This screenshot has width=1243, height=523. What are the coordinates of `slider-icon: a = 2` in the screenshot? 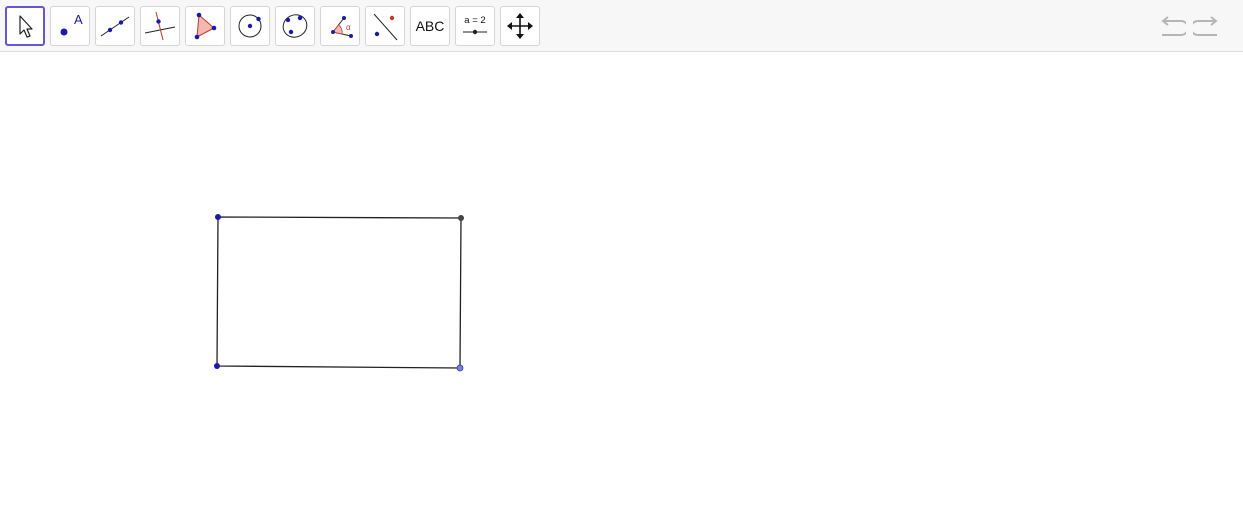 It's located at (475, 25).